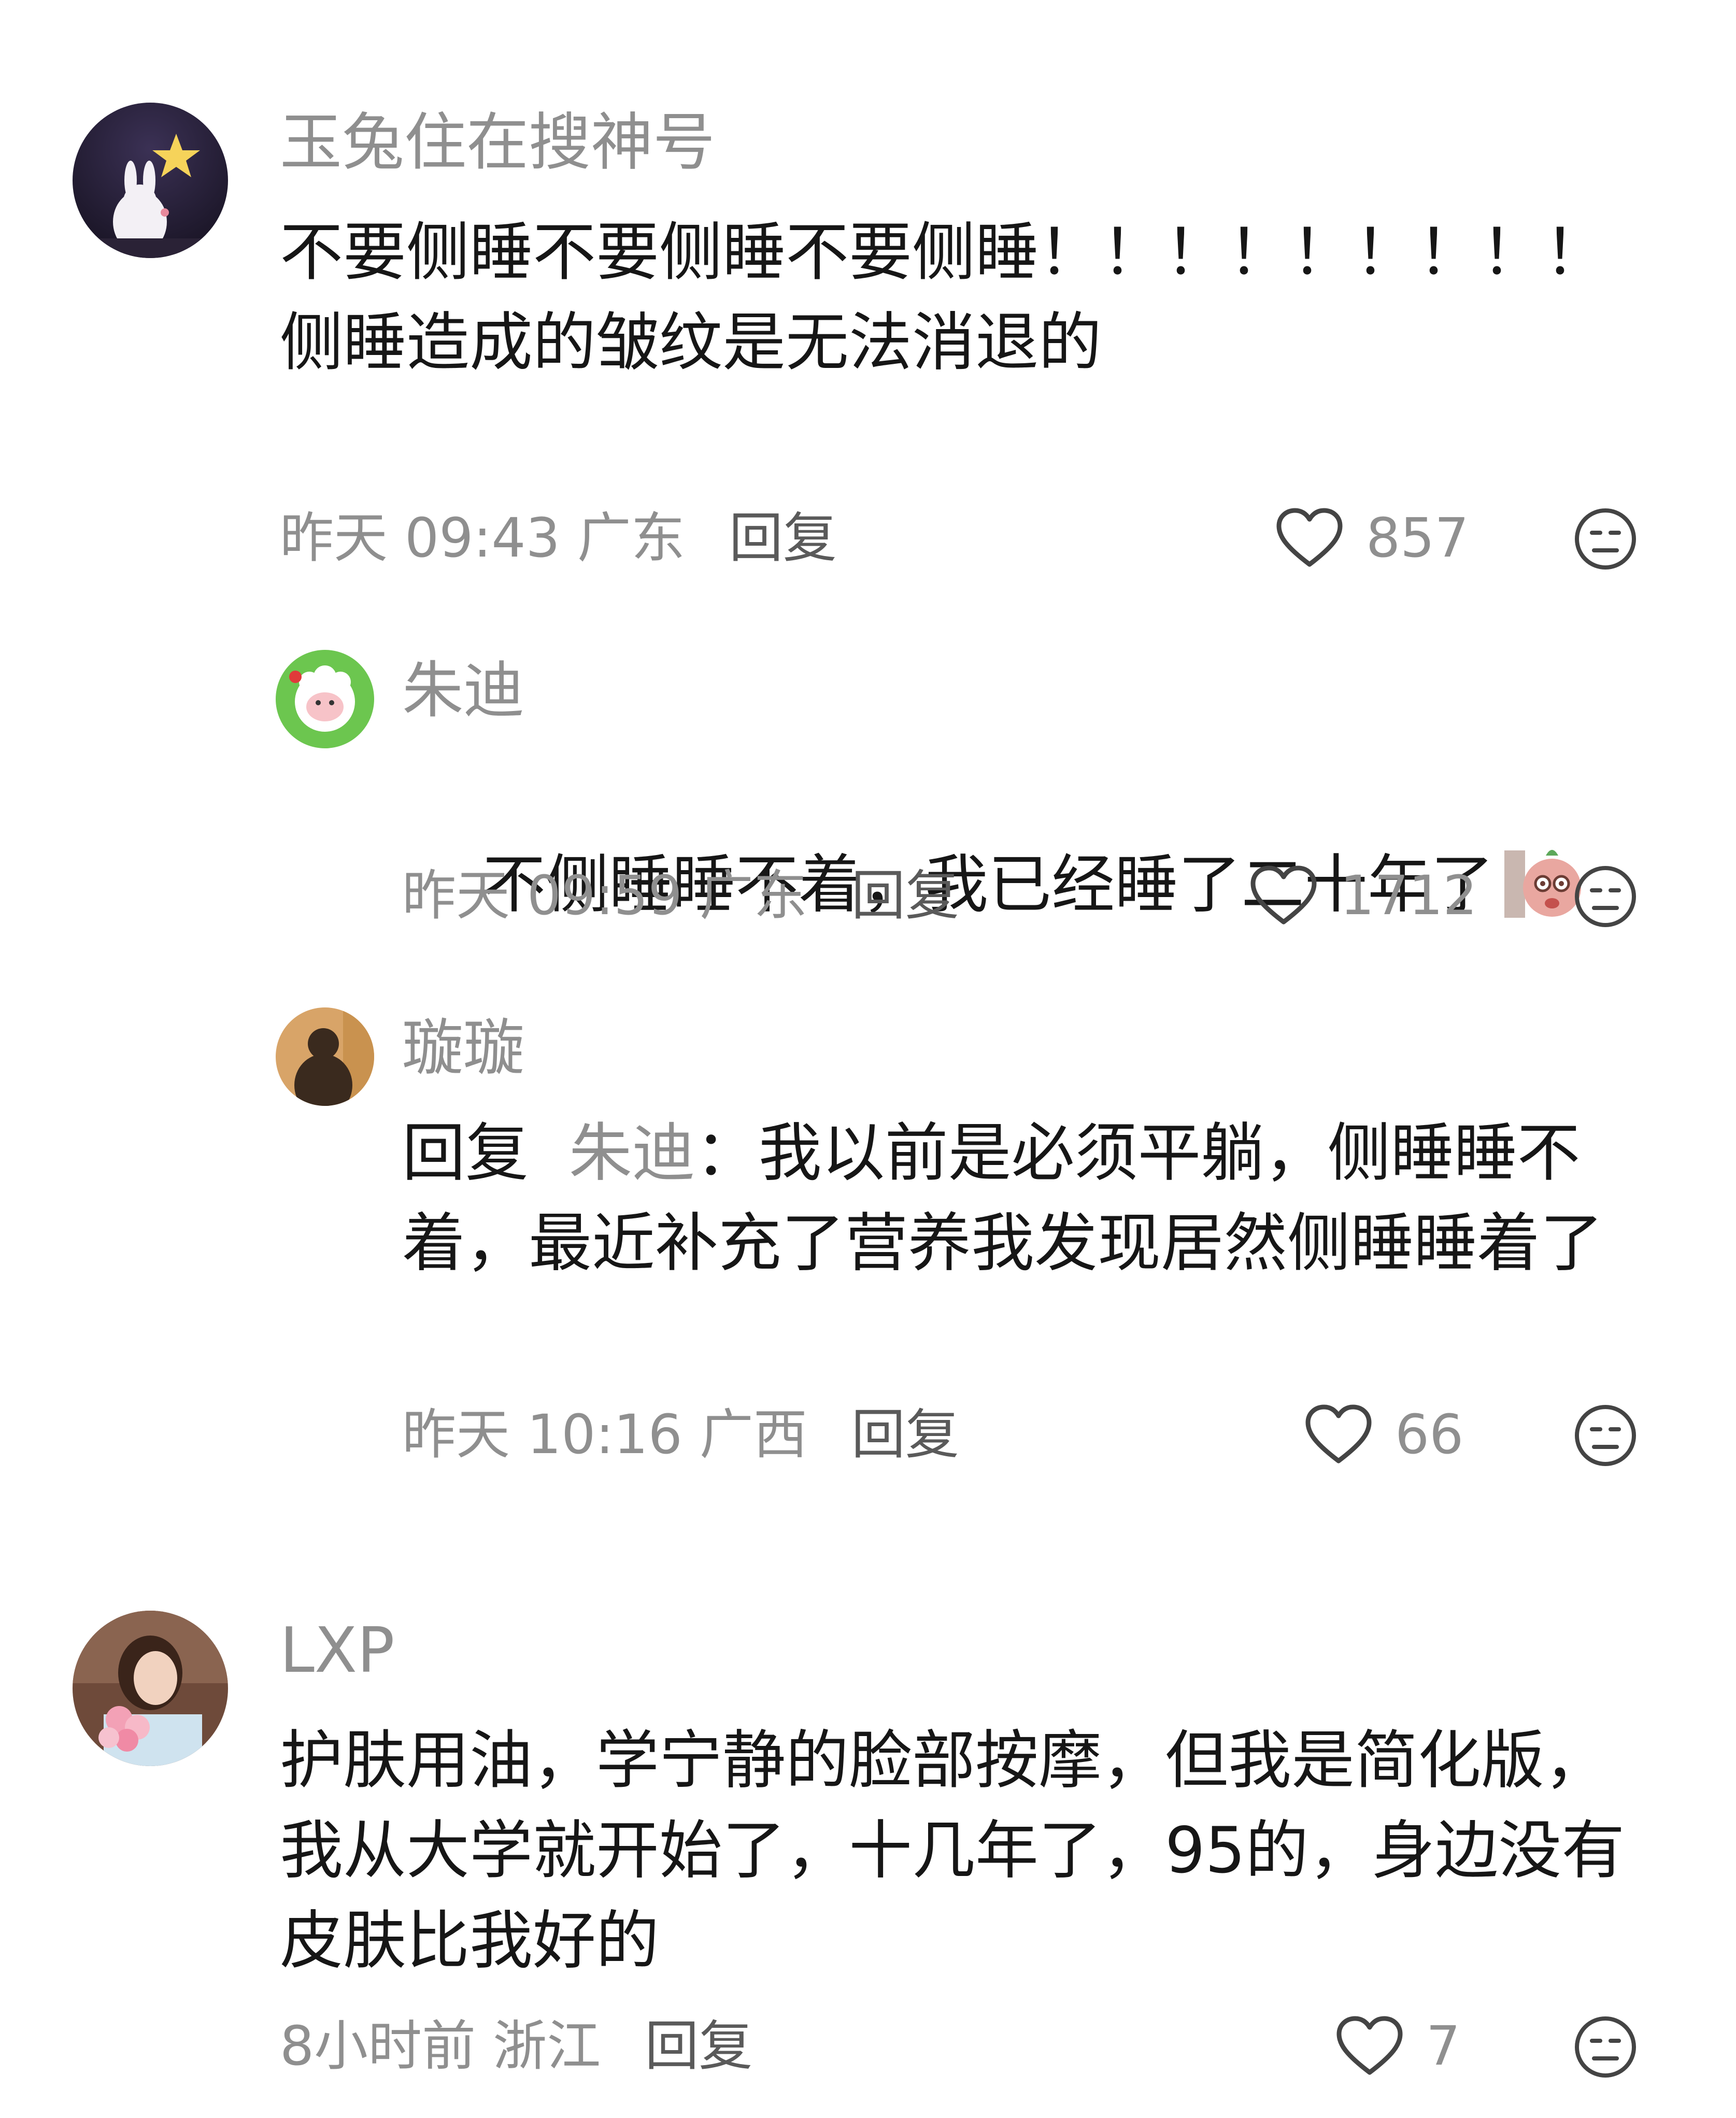  Describe the element at coordinates (1408, 895) in the screenshot. I see `like-count: 1712` at that location.